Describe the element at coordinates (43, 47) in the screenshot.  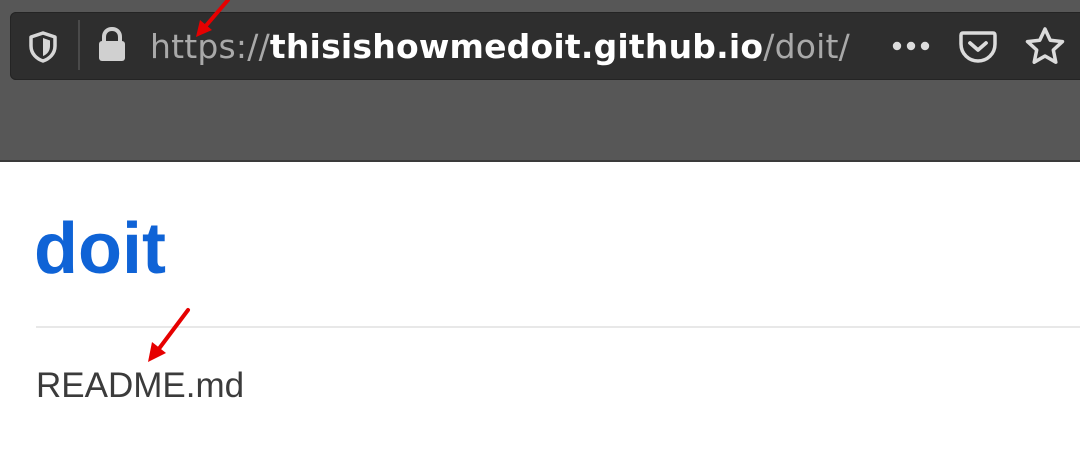
I see `shield-icon` at that location.